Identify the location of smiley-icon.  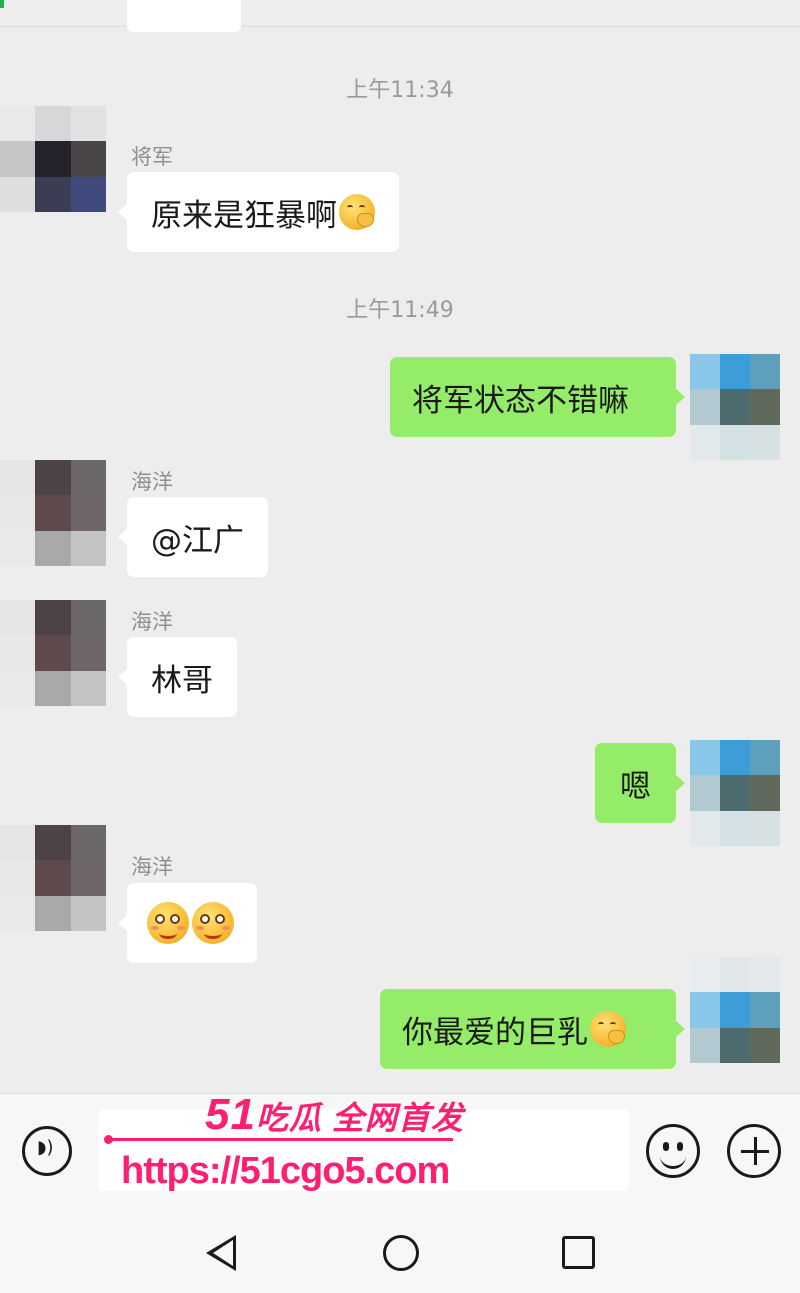
(673, 1151).